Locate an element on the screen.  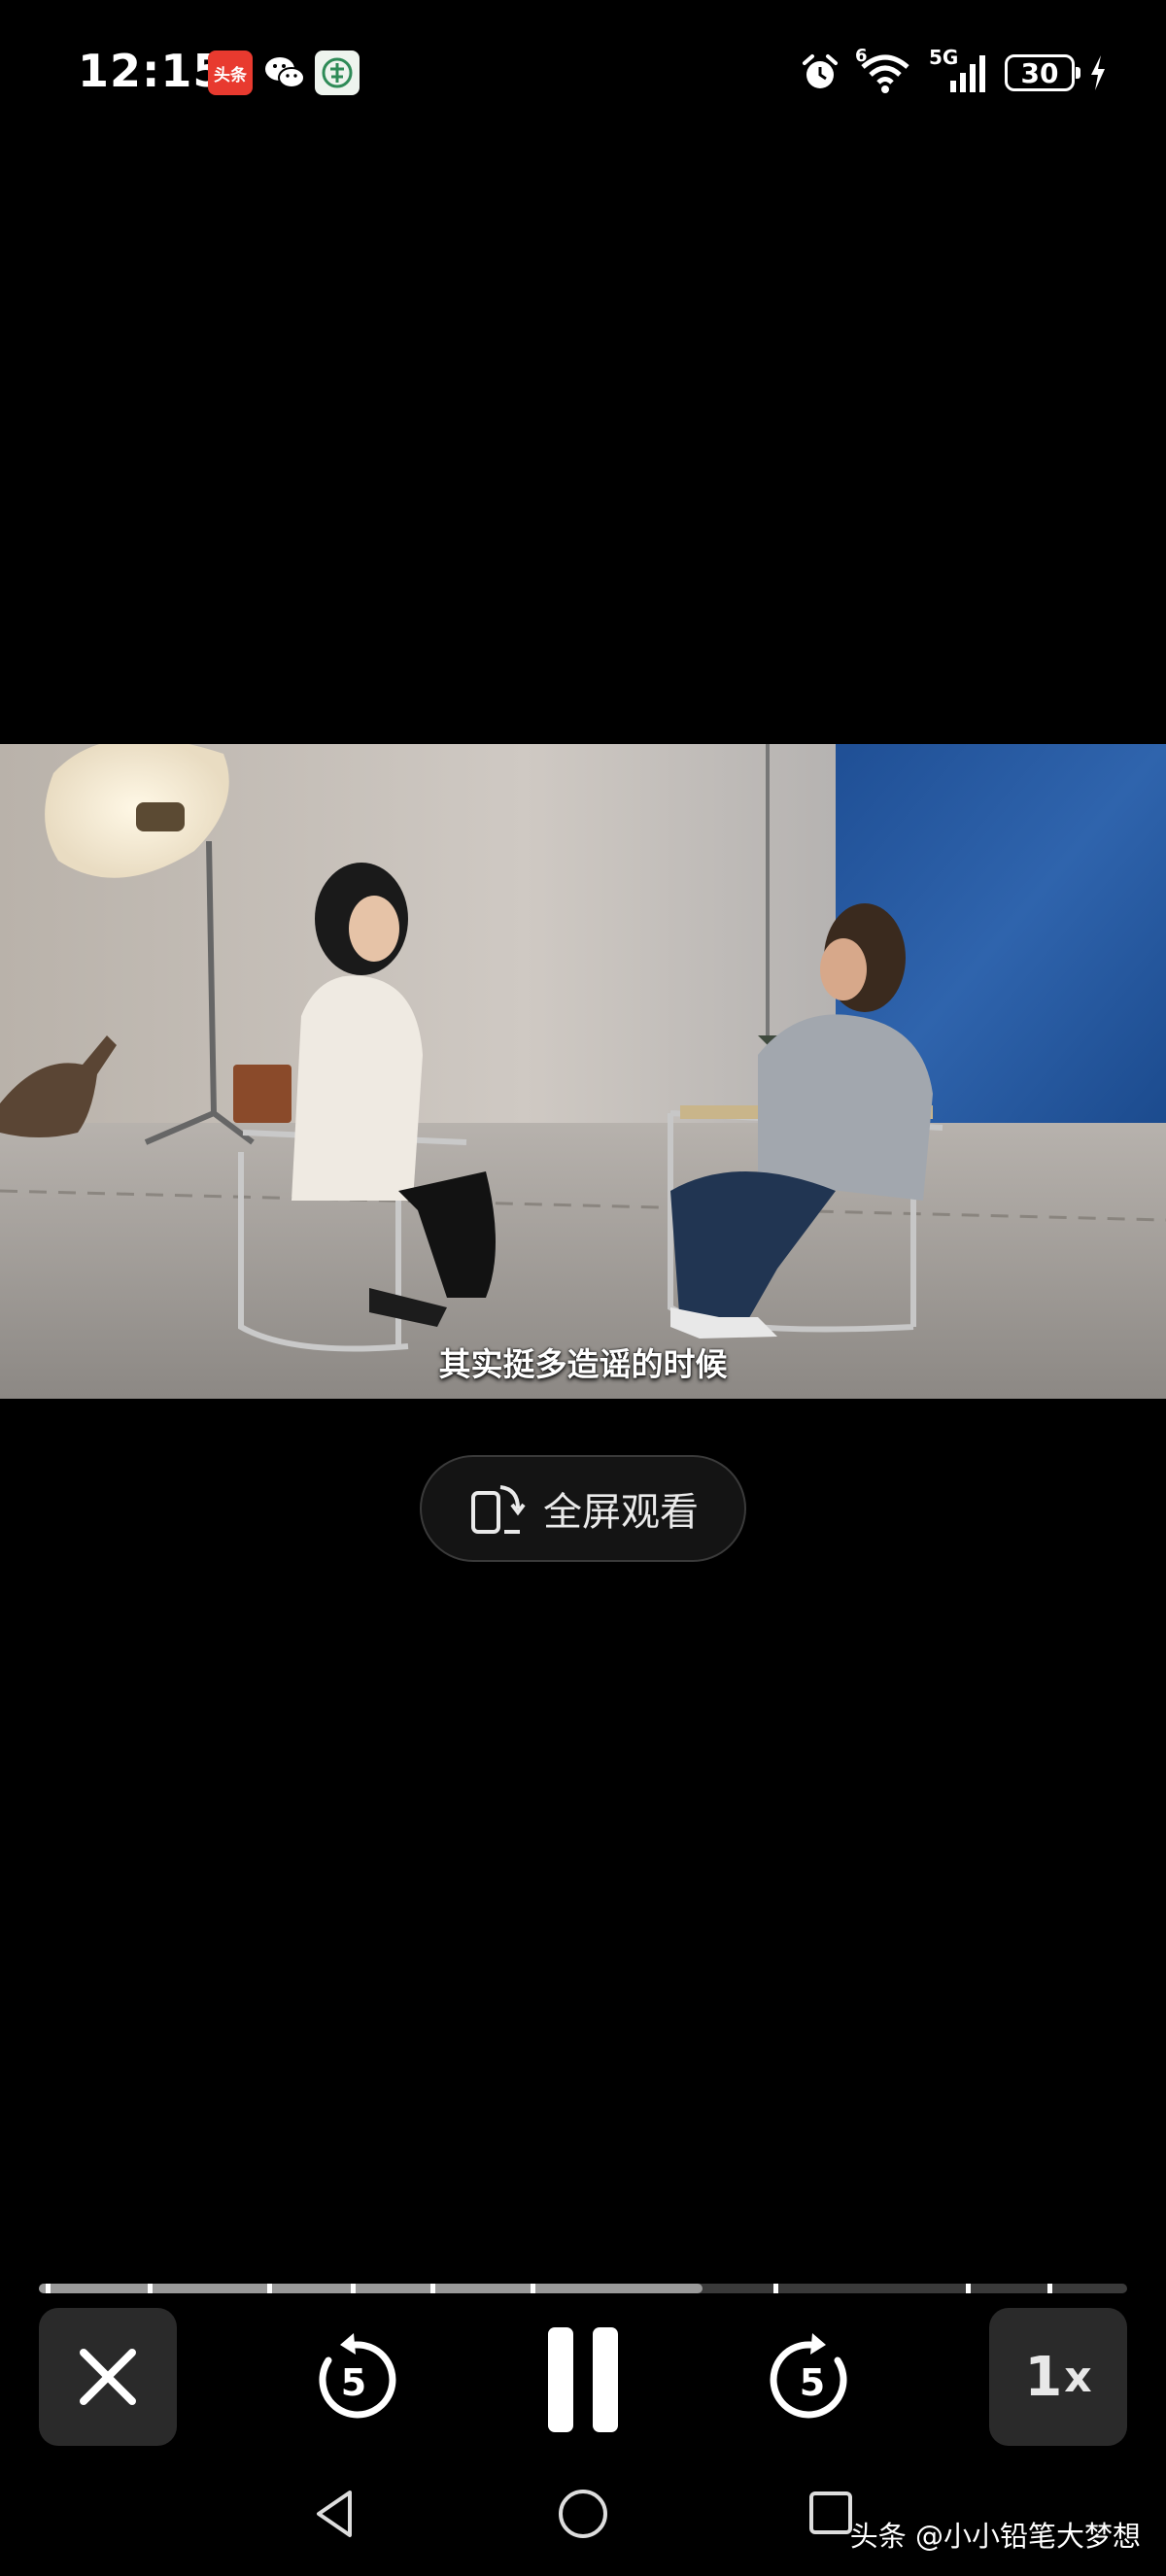
video-subtitle: 其实挺多造谣的时候 is located at coordinates (583, 1364).